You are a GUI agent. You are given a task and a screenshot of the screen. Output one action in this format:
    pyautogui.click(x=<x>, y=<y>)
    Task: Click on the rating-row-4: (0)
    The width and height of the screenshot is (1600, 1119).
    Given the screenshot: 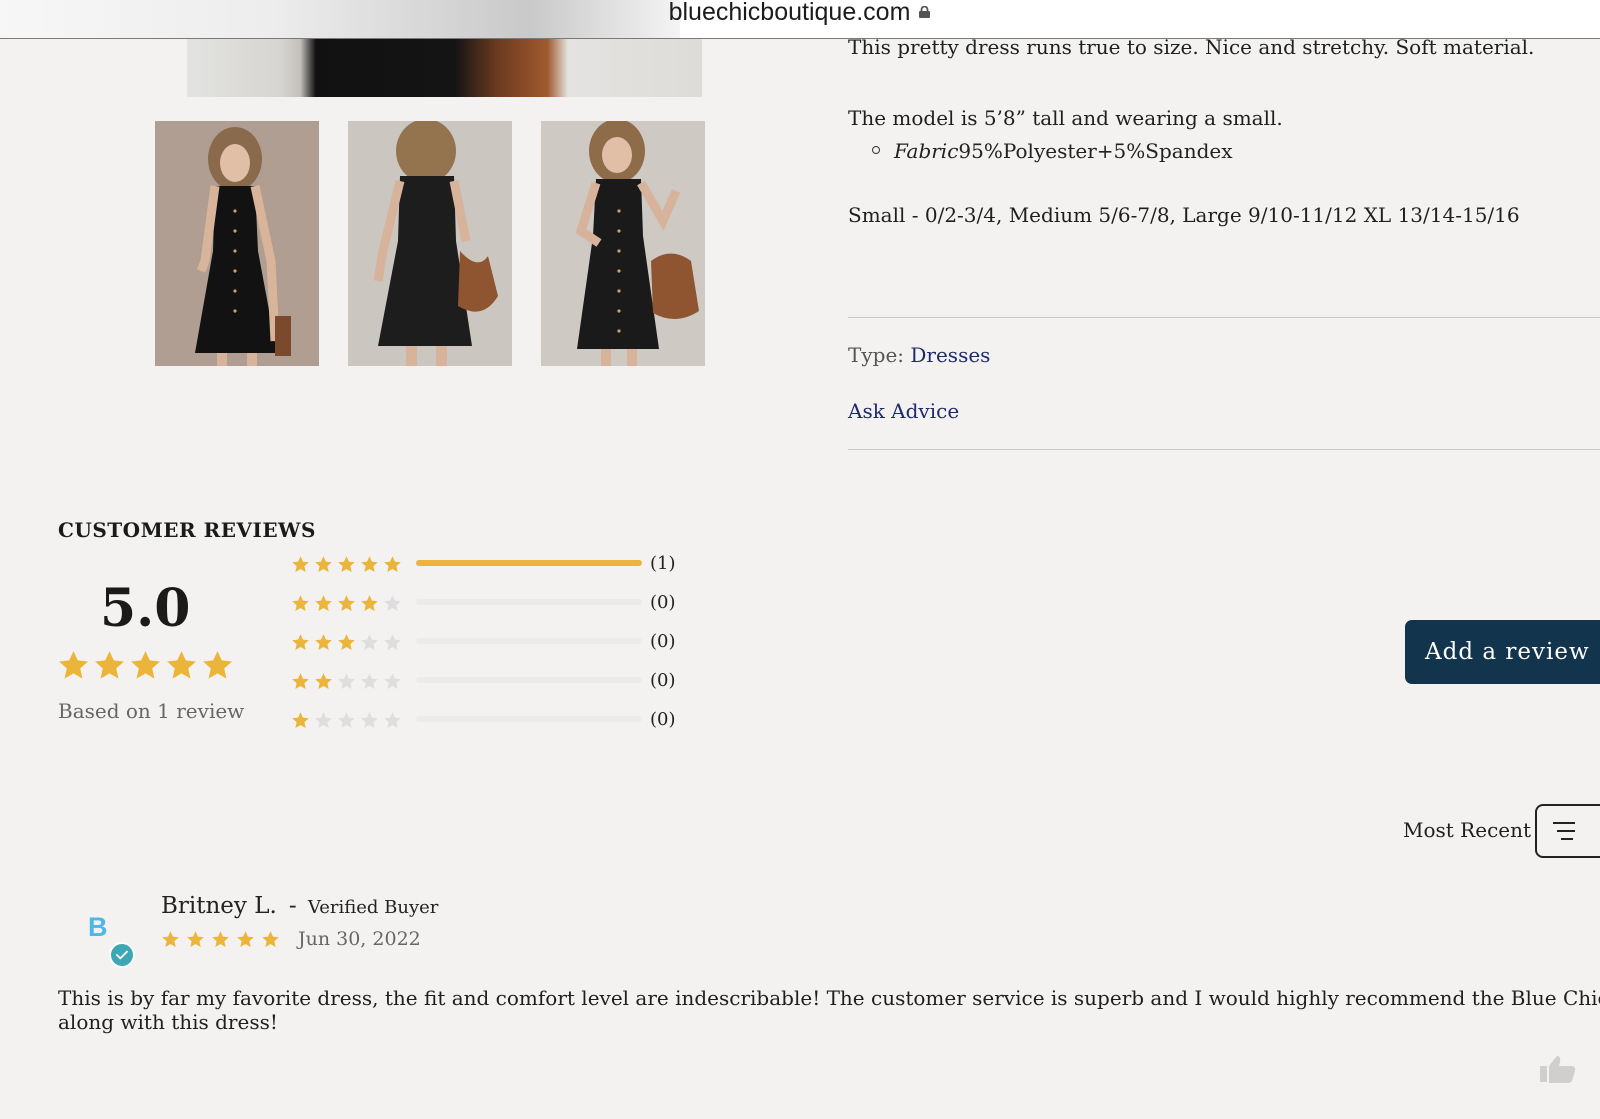 What is the action you would take?
    pyautogui.click(x=483, y=603)
    